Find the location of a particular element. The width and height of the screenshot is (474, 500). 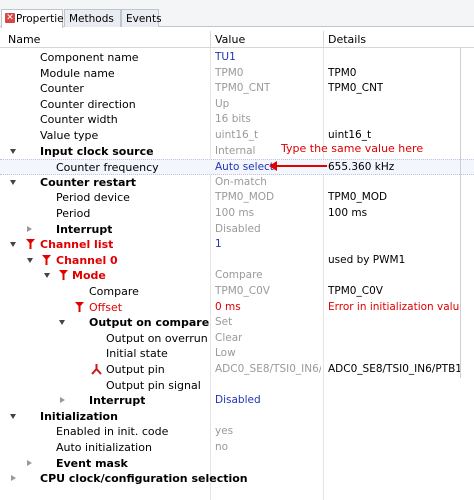

property-value: Up is located at coordinates (222, 104).